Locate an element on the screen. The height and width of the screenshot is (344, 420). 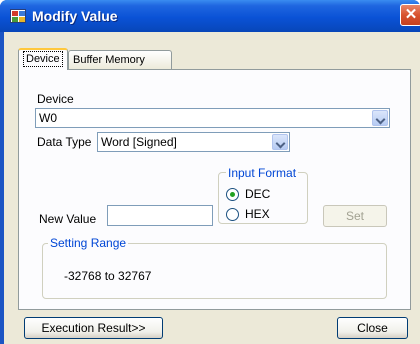
app-grid-icon is located at coordinates (18, 16).